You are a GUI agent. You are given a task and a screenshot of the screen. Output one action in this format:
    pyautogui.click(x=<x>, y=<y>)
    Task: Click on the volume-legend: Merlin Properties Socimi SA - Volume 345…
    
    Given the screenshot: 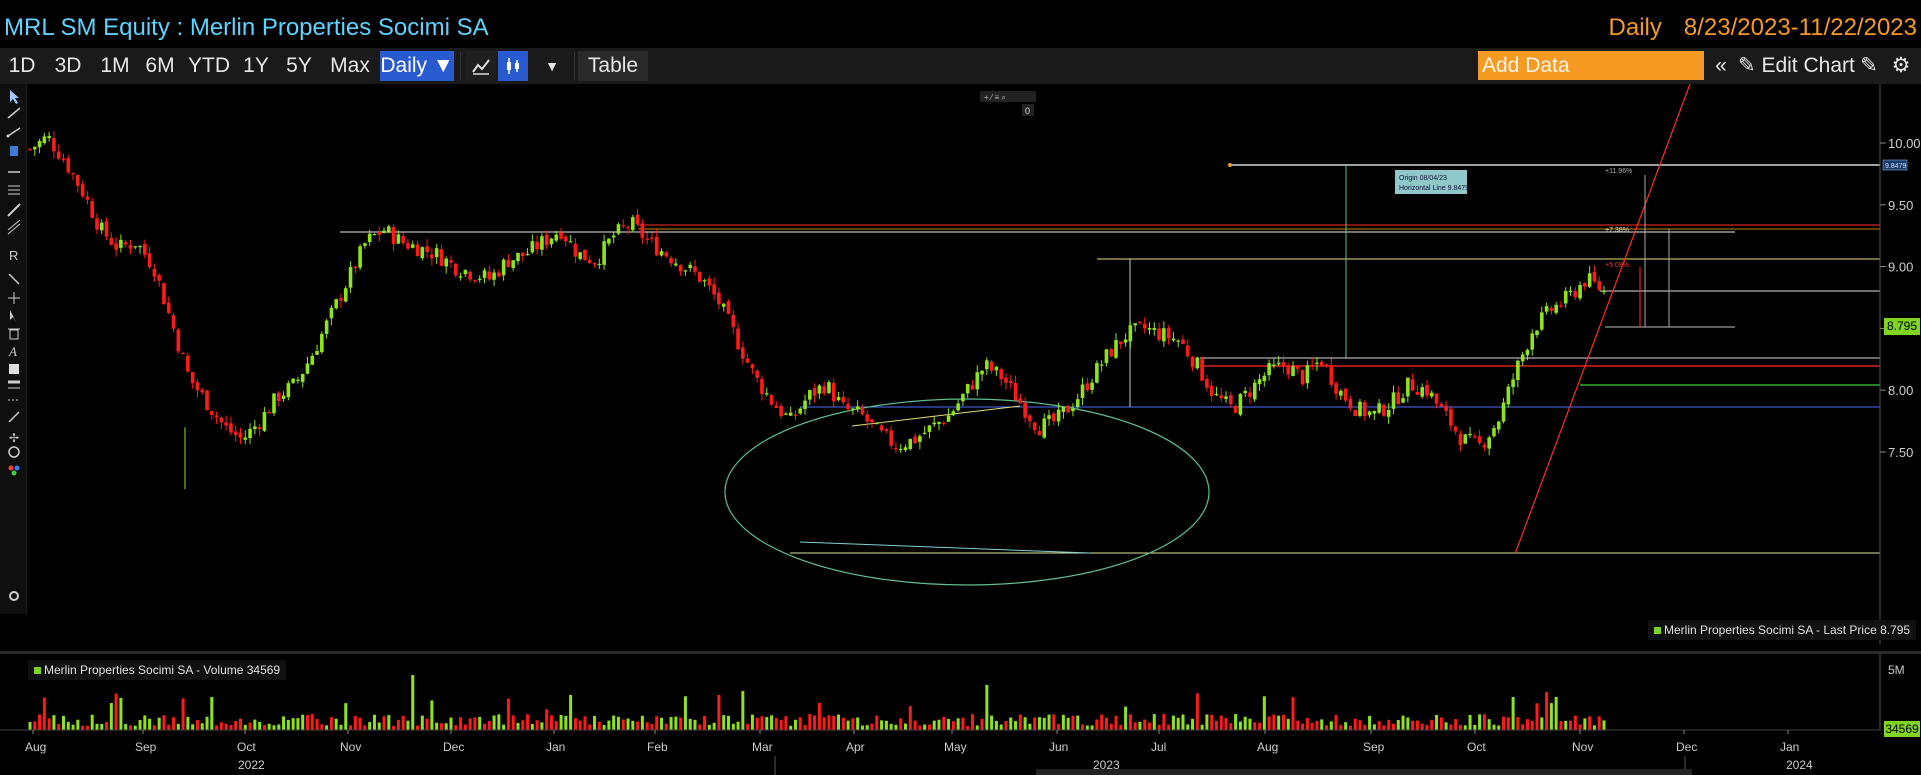 What is the action you would take?
    pyautogui.click(x=157, y=670)
    